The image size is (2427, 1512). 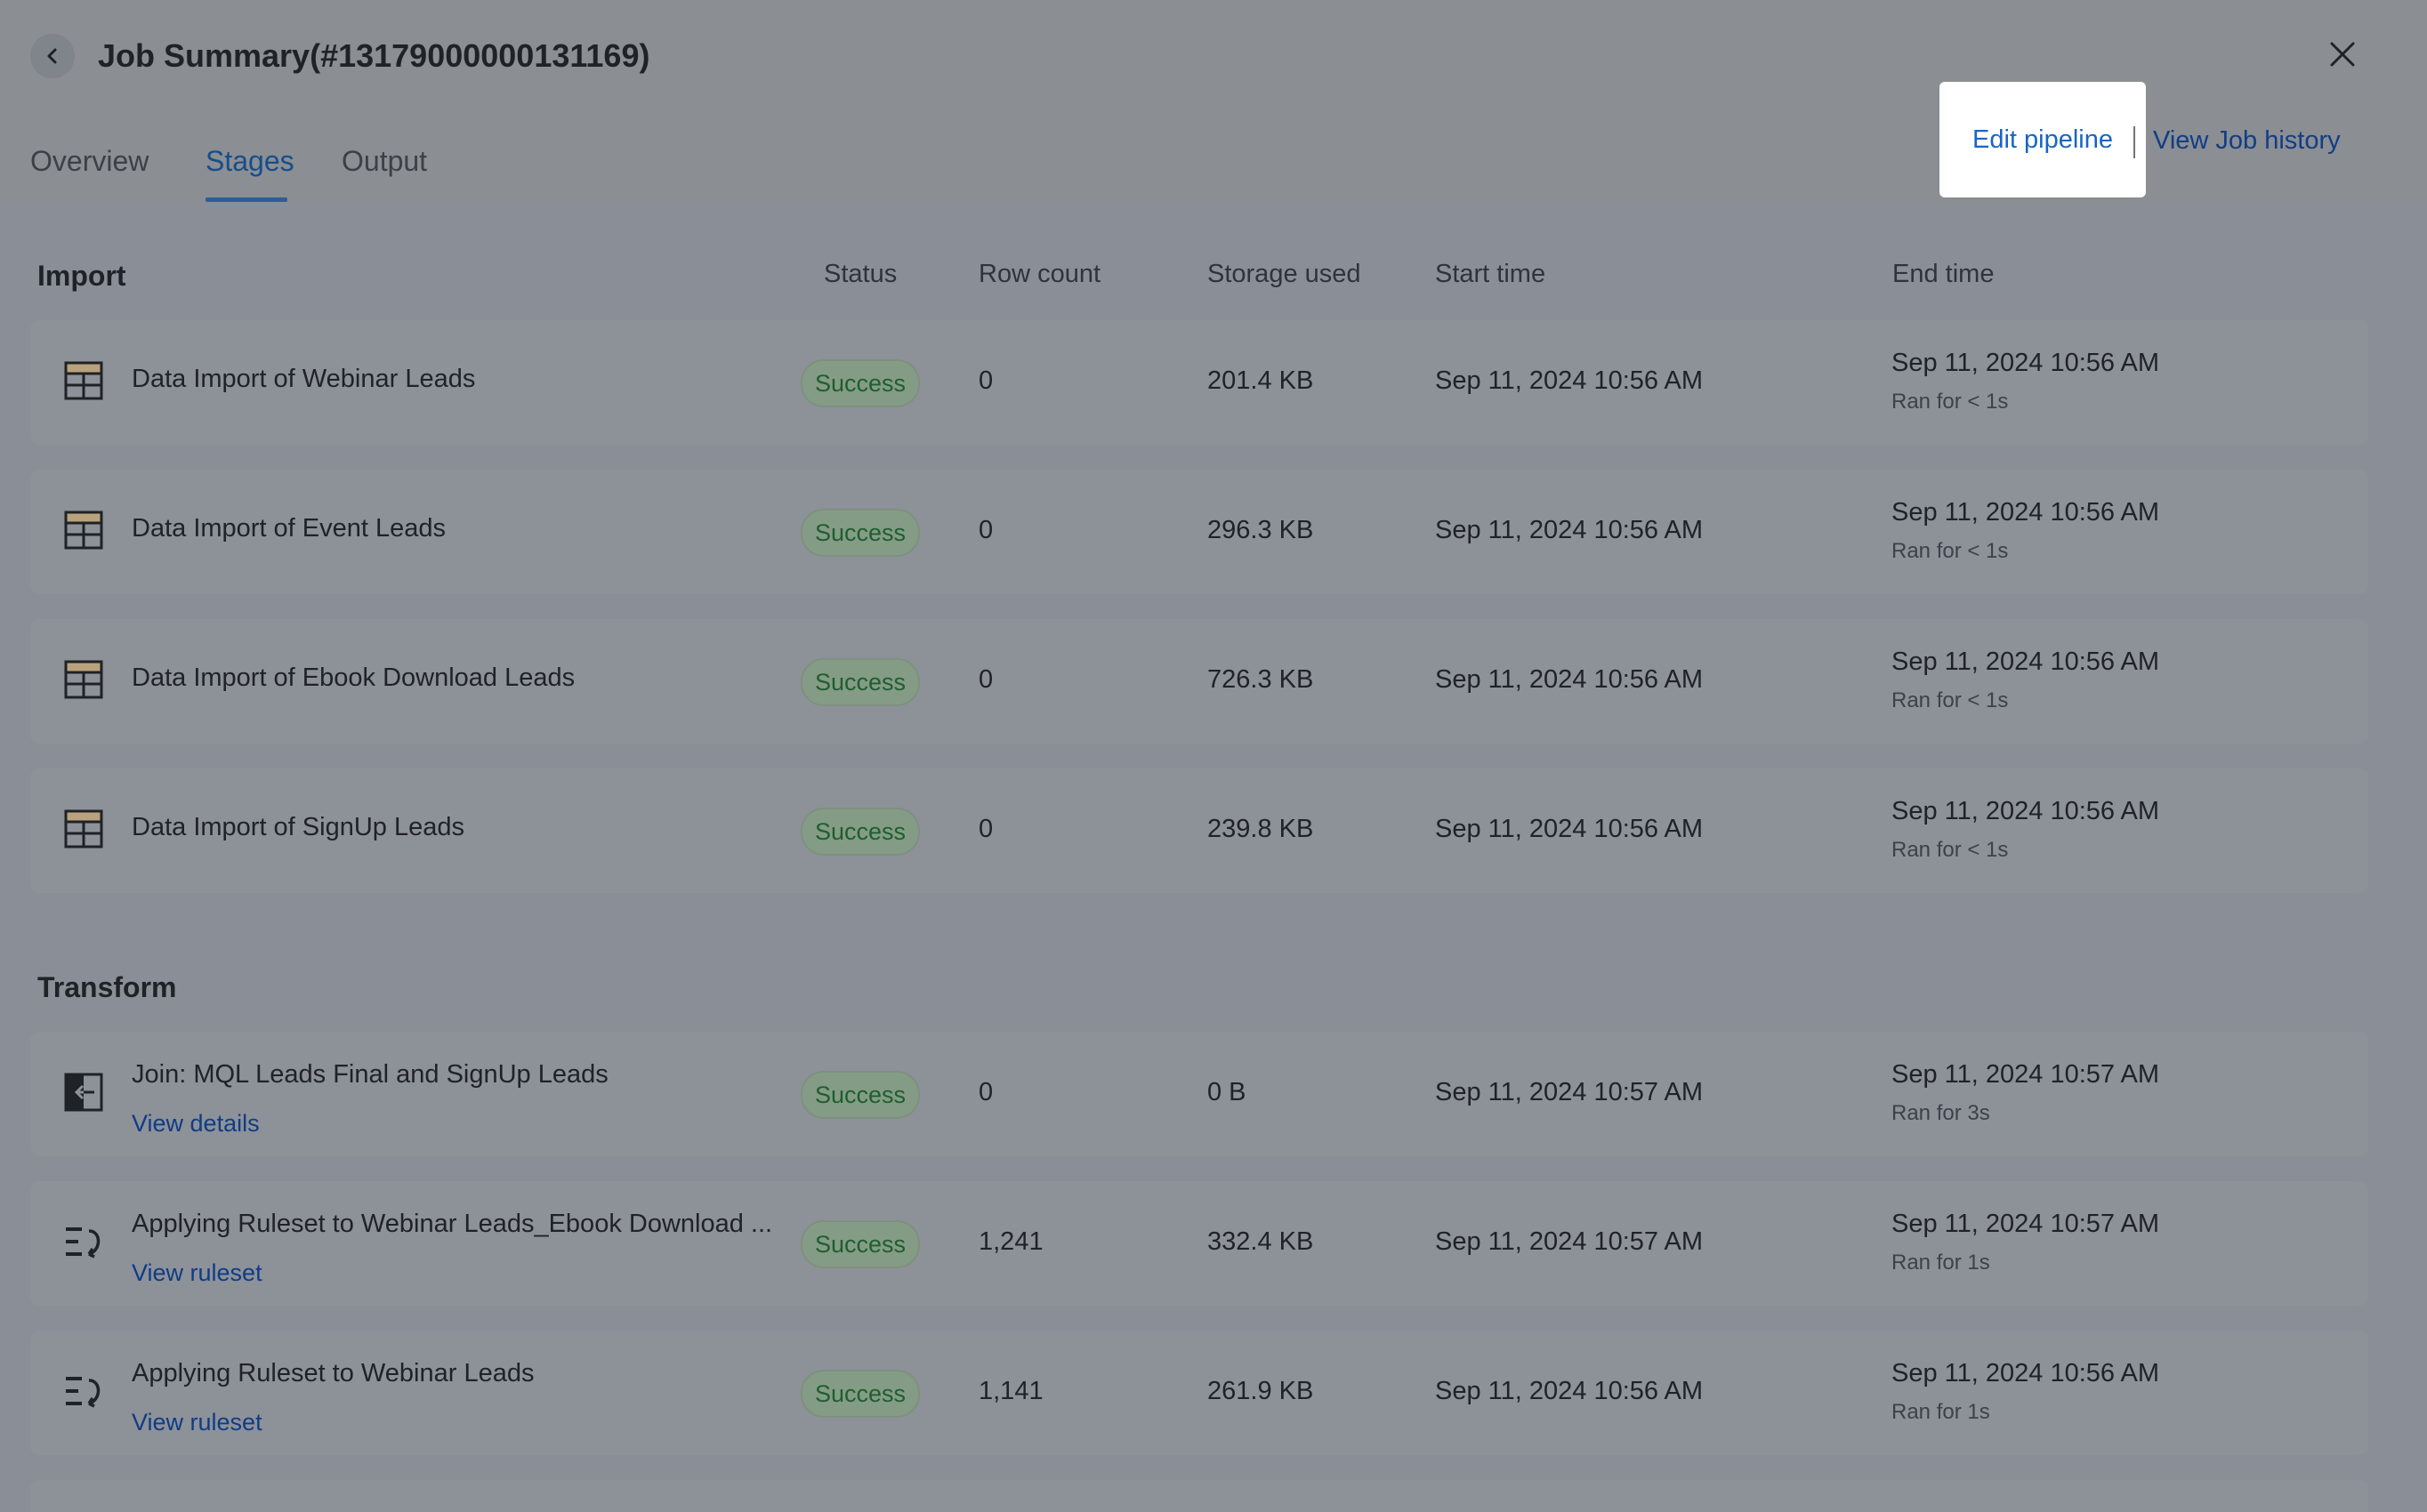 I want to click on chevron-left-icon, so click(x=52, y=56).